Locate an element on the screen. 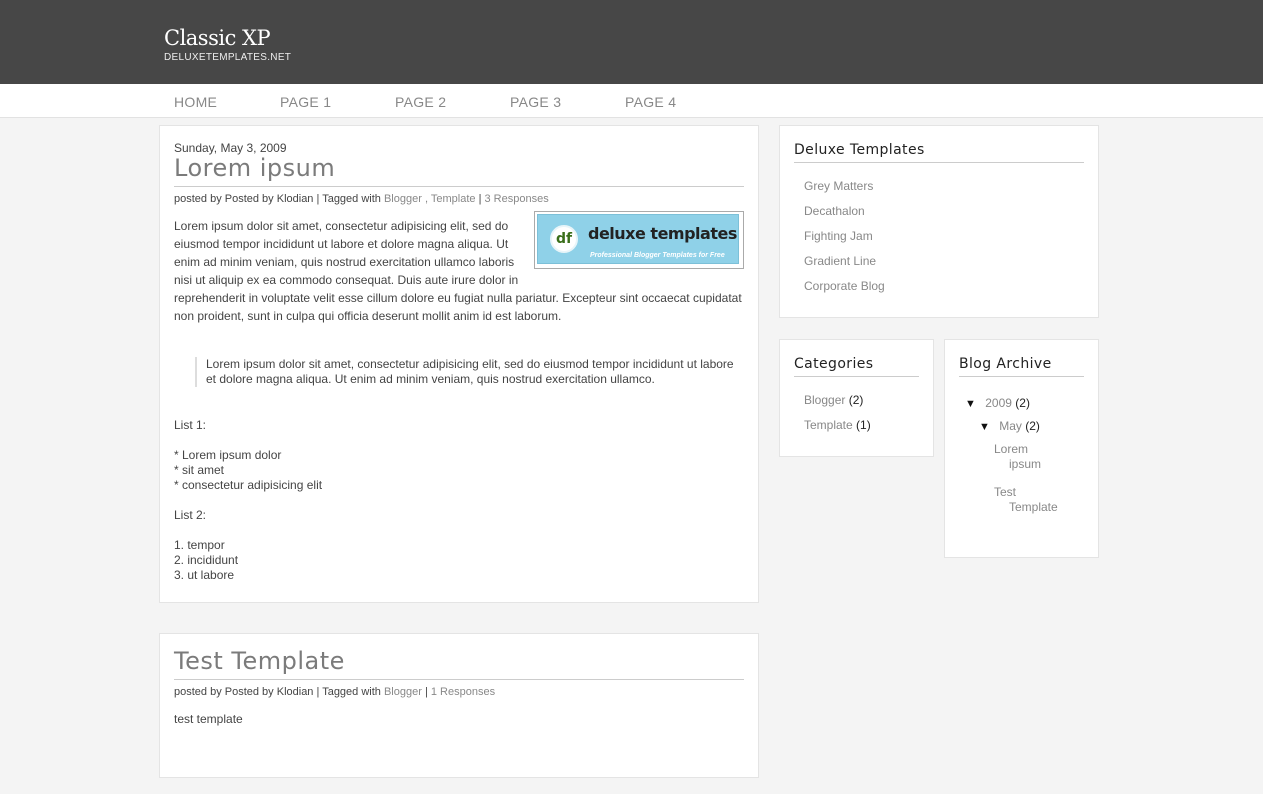 The image size is (1263, 794). archive-year: ▼ 2009 (2) is located at coordinates (997, 403).